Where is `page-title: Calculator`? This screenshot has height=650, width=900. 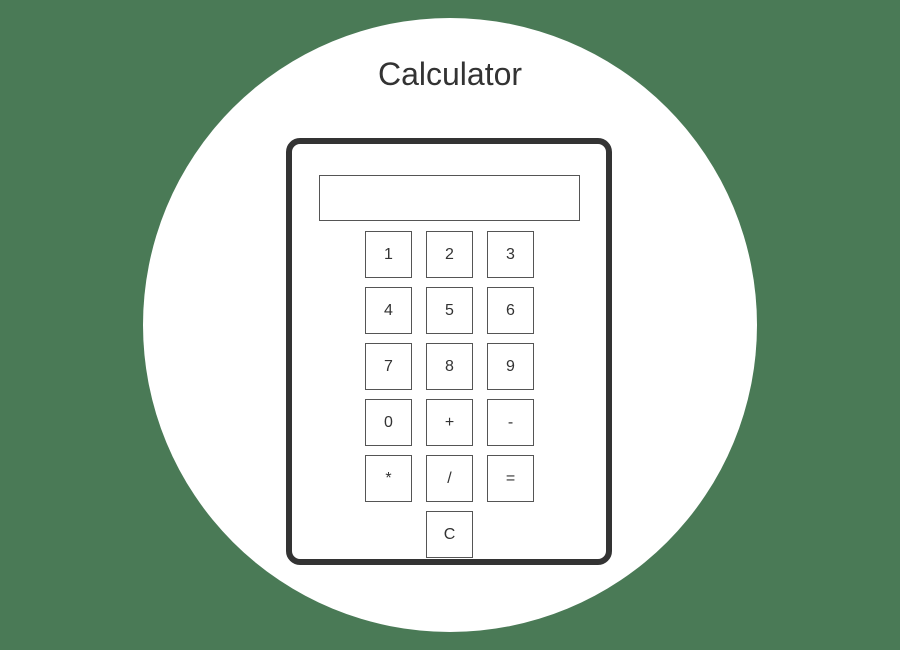
page-title: Calculator is located at coordinates (450, 74).